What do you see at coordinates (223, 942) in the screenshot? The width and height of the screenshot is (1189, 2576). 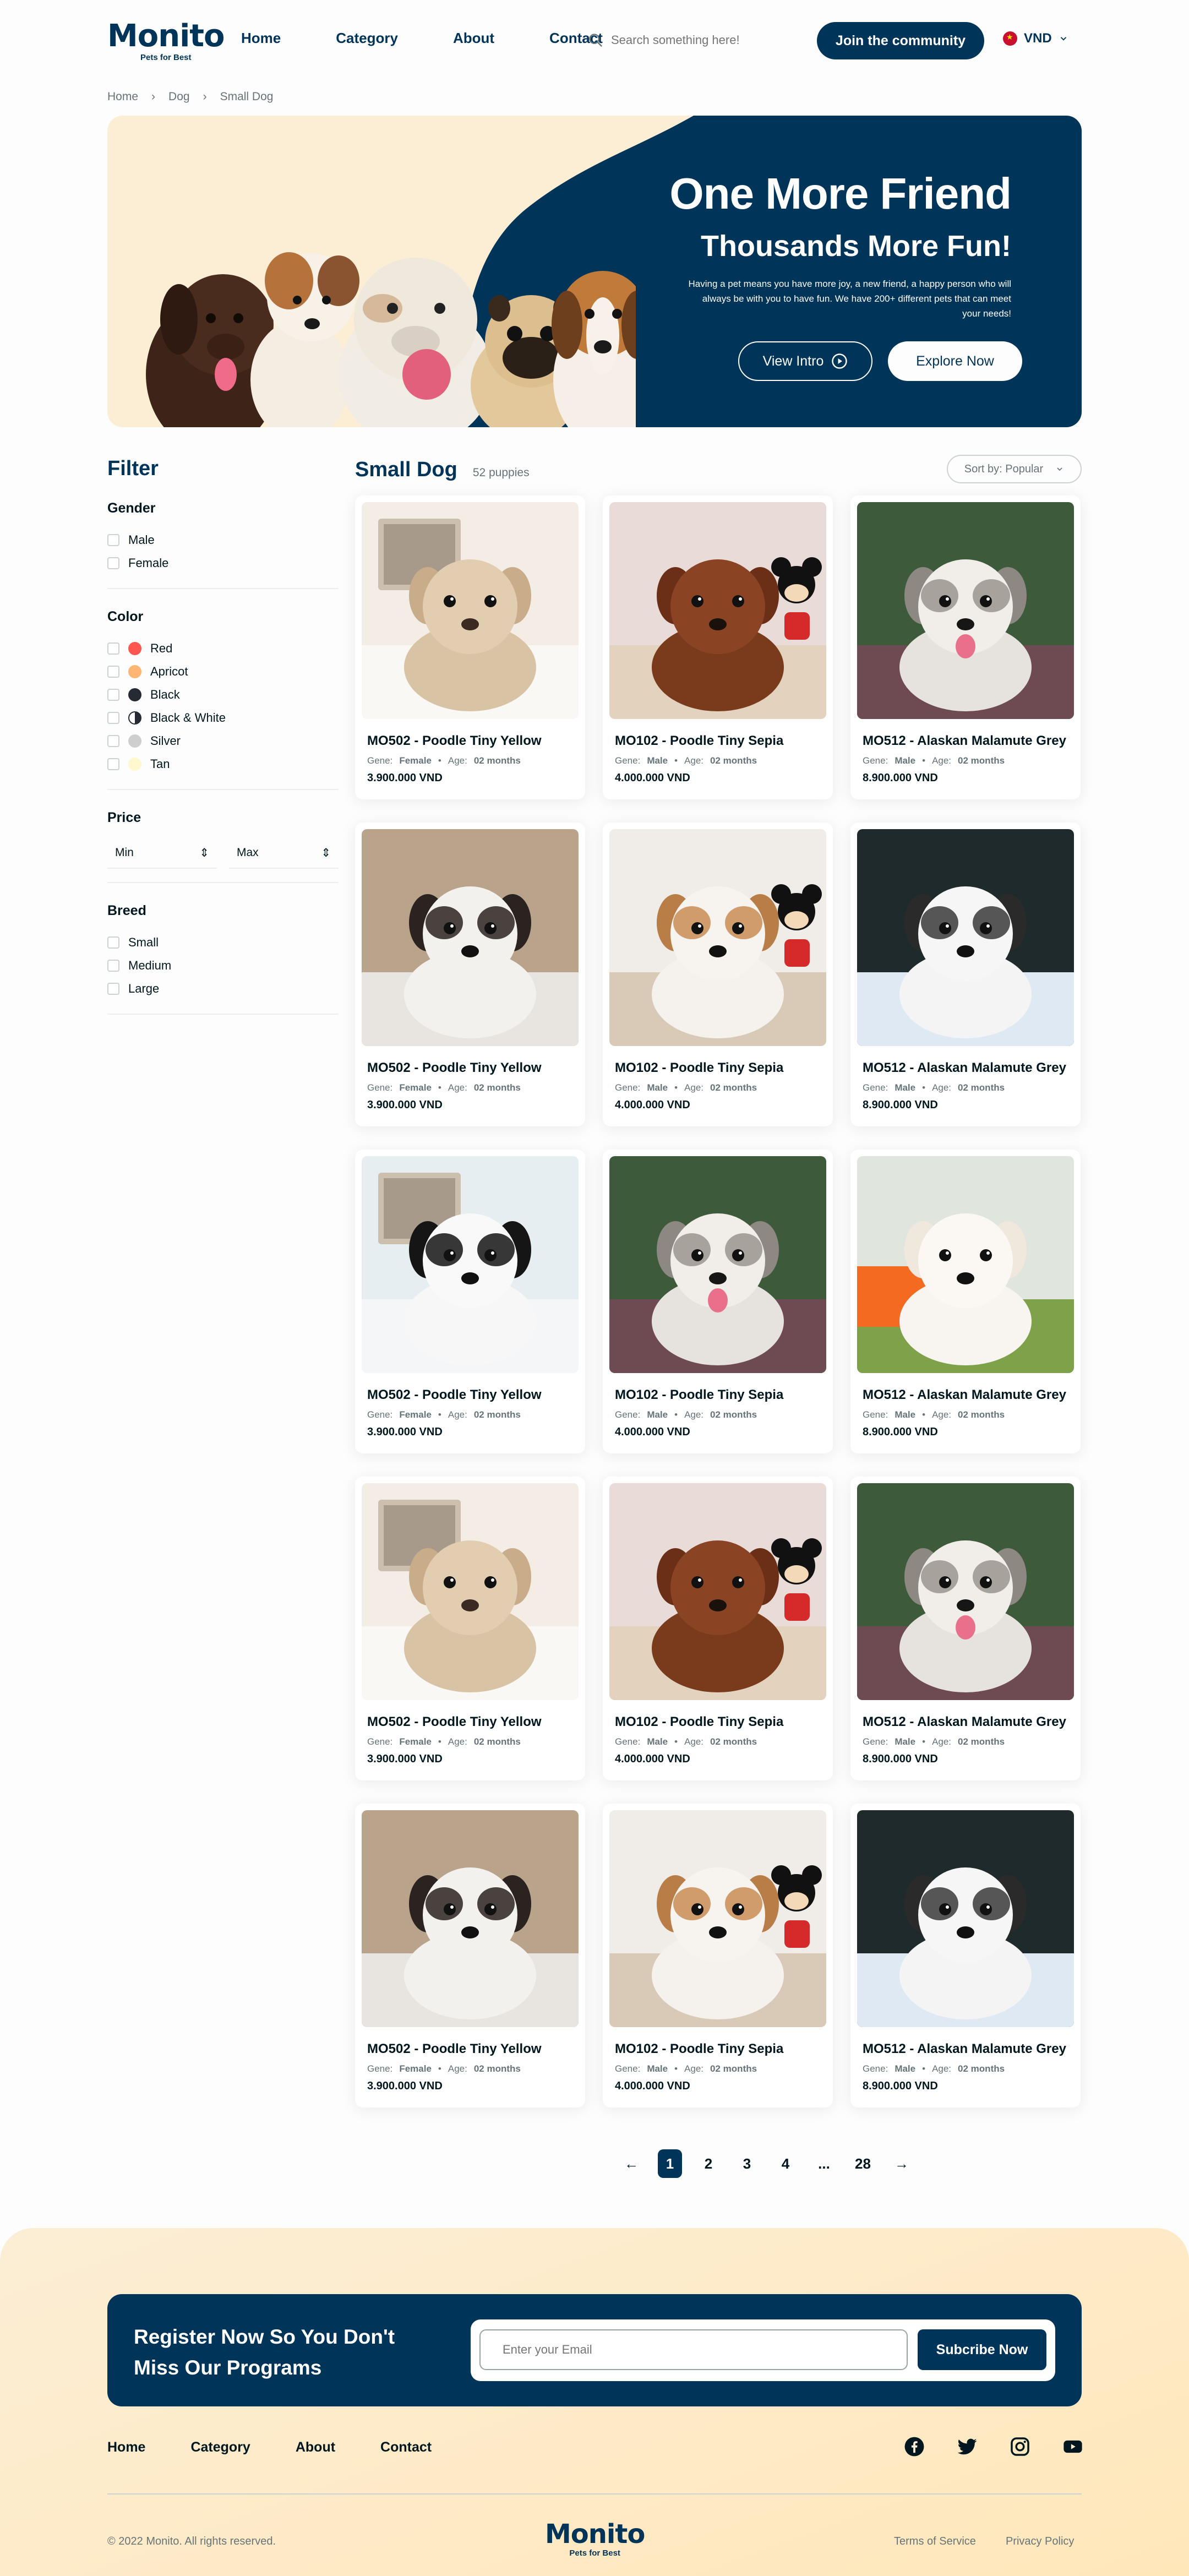 I see `breed-option-small: Small` at bounding box center [223, 942].